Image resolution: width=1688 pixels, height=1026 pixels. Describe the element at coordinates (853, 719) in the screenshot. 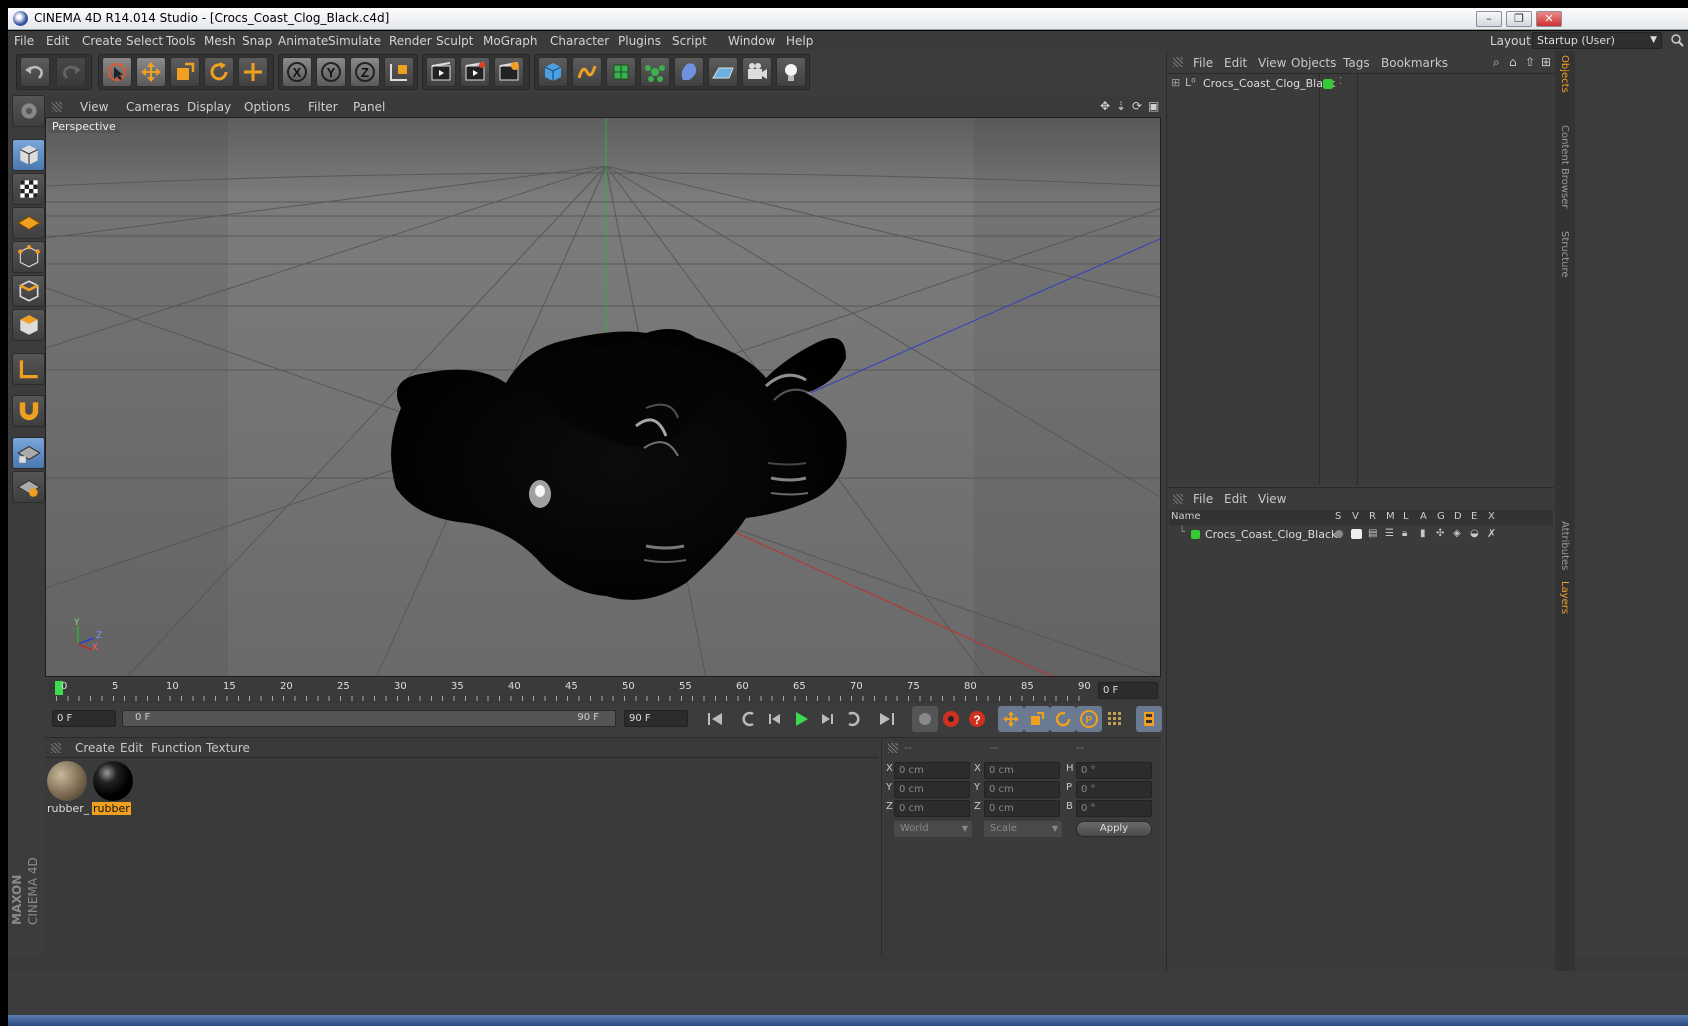

I see `next-key-button` at that location.